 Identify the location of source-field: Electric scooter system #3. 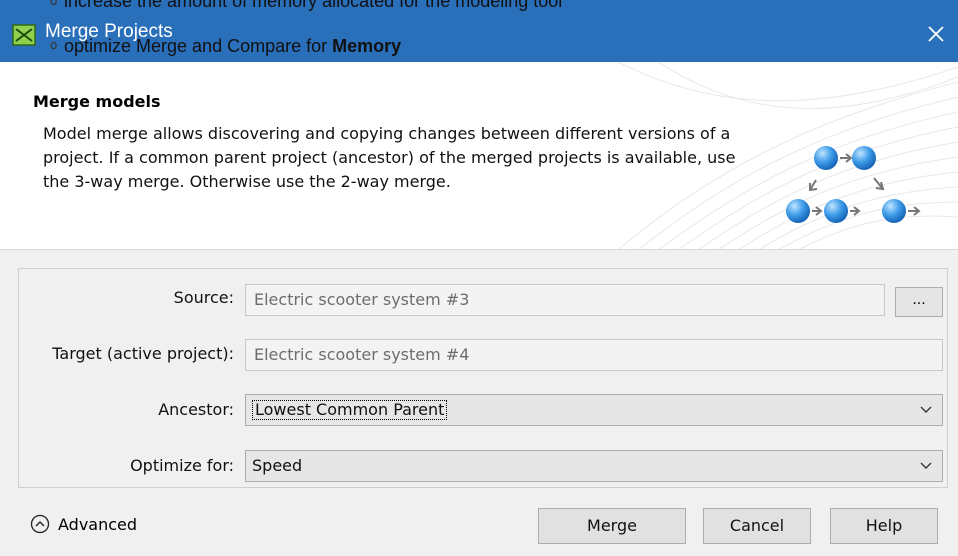
(565, 300).